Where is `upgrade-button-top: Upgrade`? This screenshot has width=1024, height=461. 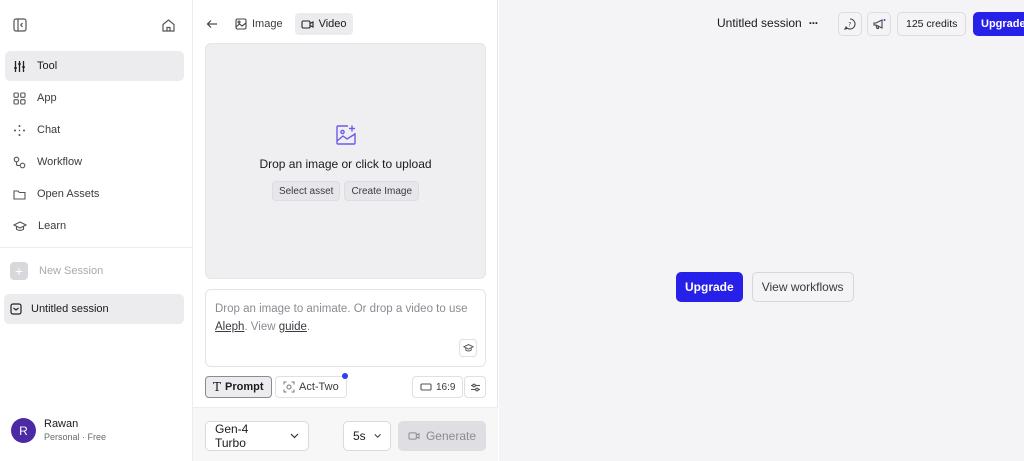 upgrade-button-top: Upgrade is located at coordinates (998, 24).